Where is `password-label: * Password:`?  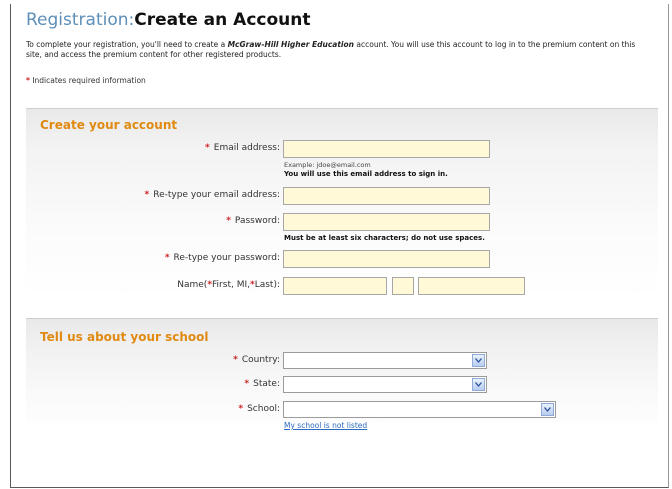 password-label: * Password: is located at coordinates (253, 221).